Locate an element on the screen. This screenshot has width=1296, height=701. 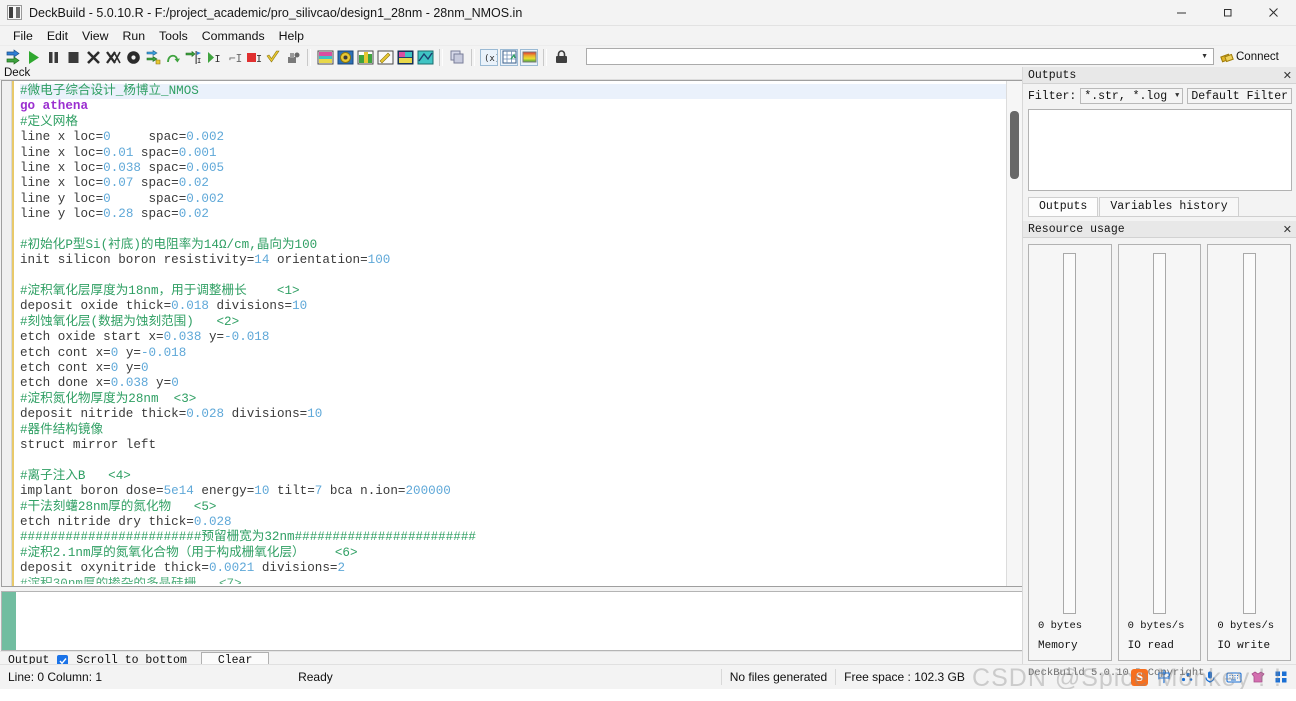
optimizer-icon is located at coordinates (405, 57).